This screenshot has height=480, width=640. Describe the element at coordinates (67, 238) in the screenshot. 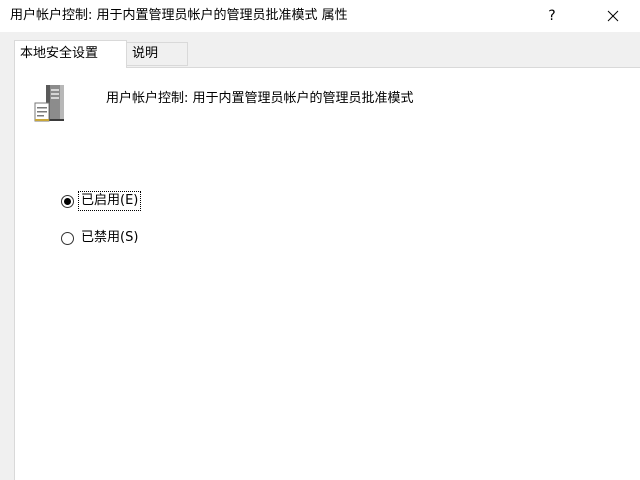

I see `radio-button-unchecked` at that location.